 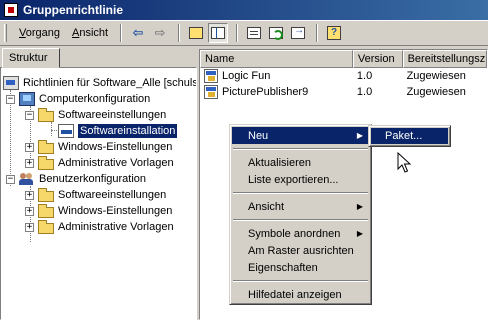 I want to click on tree-node-user-admin-templates: + Administrative Vorlagen, so click(x=99, y=227).